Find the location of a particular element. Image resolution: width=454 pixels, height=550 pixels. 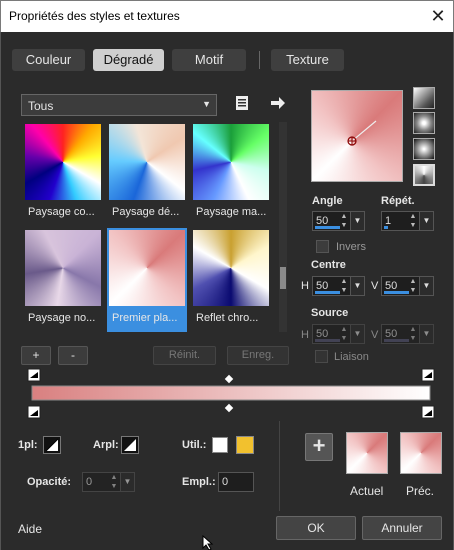

arrow-right-icon is located at coordinates (278, 103).